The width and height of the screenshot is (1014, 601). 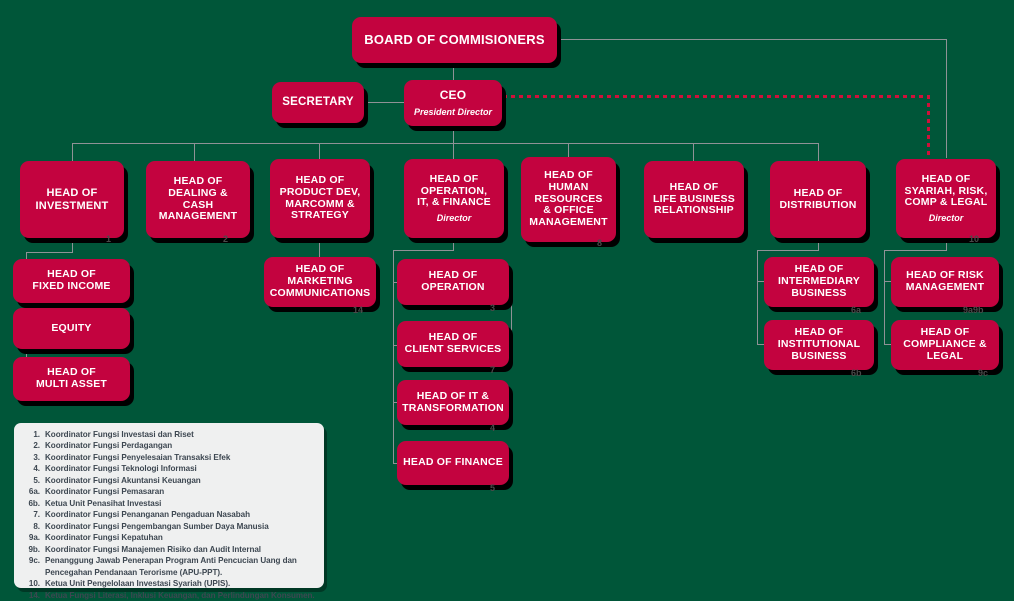 What do you see at coordinates (453, 402) in the screenshot?
I see `node-head-of-it-transformation: HEAD OF IT & TRANSFORMATION` at bounding box center [453, 402].